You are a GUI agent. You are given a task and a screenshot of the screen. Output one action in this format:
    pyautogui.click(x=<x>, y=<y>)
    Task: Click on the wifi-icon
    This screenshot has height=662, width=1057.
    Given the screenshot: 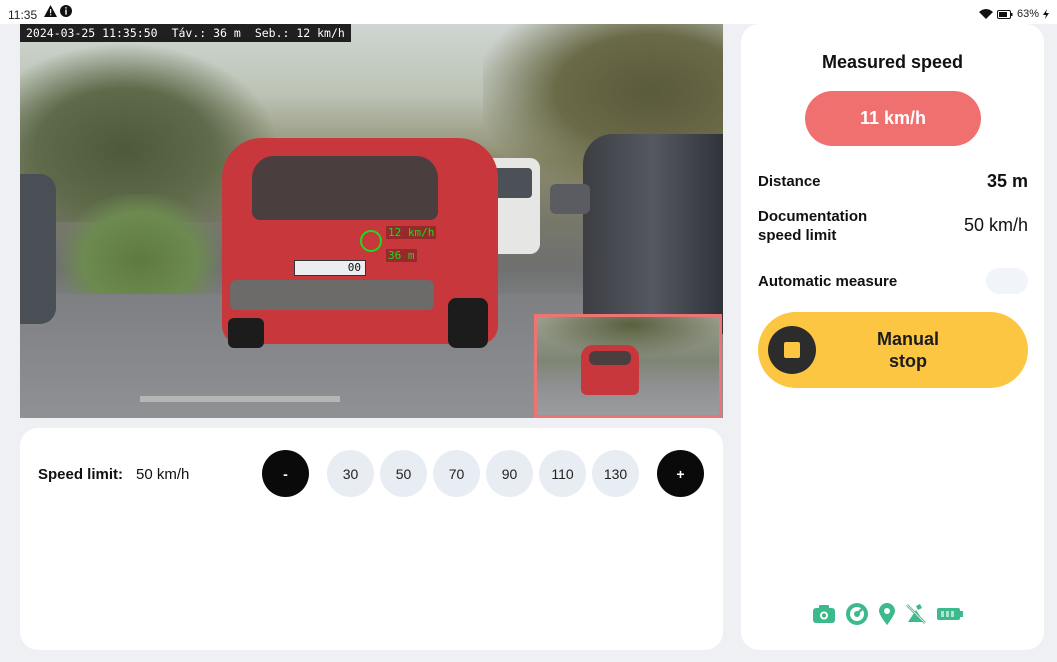 What is the action you would take?
    pyautogui.click(x=985, y=14)
    